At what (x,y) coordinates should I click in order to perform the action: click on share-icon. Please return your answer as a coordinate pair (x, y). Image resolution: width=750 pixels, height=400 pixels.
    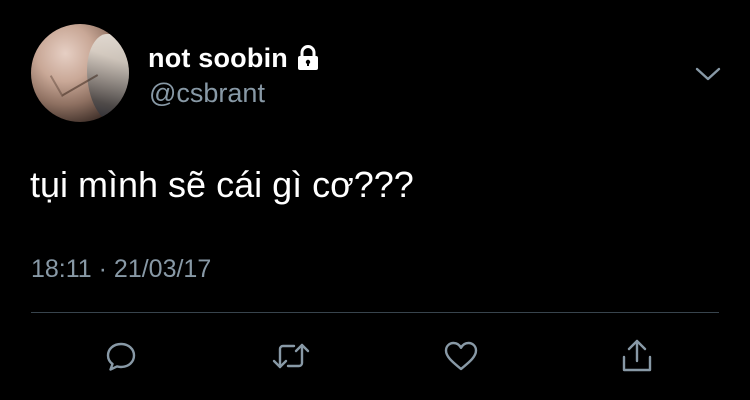
    Looking at the image, I should click on (637, 355).